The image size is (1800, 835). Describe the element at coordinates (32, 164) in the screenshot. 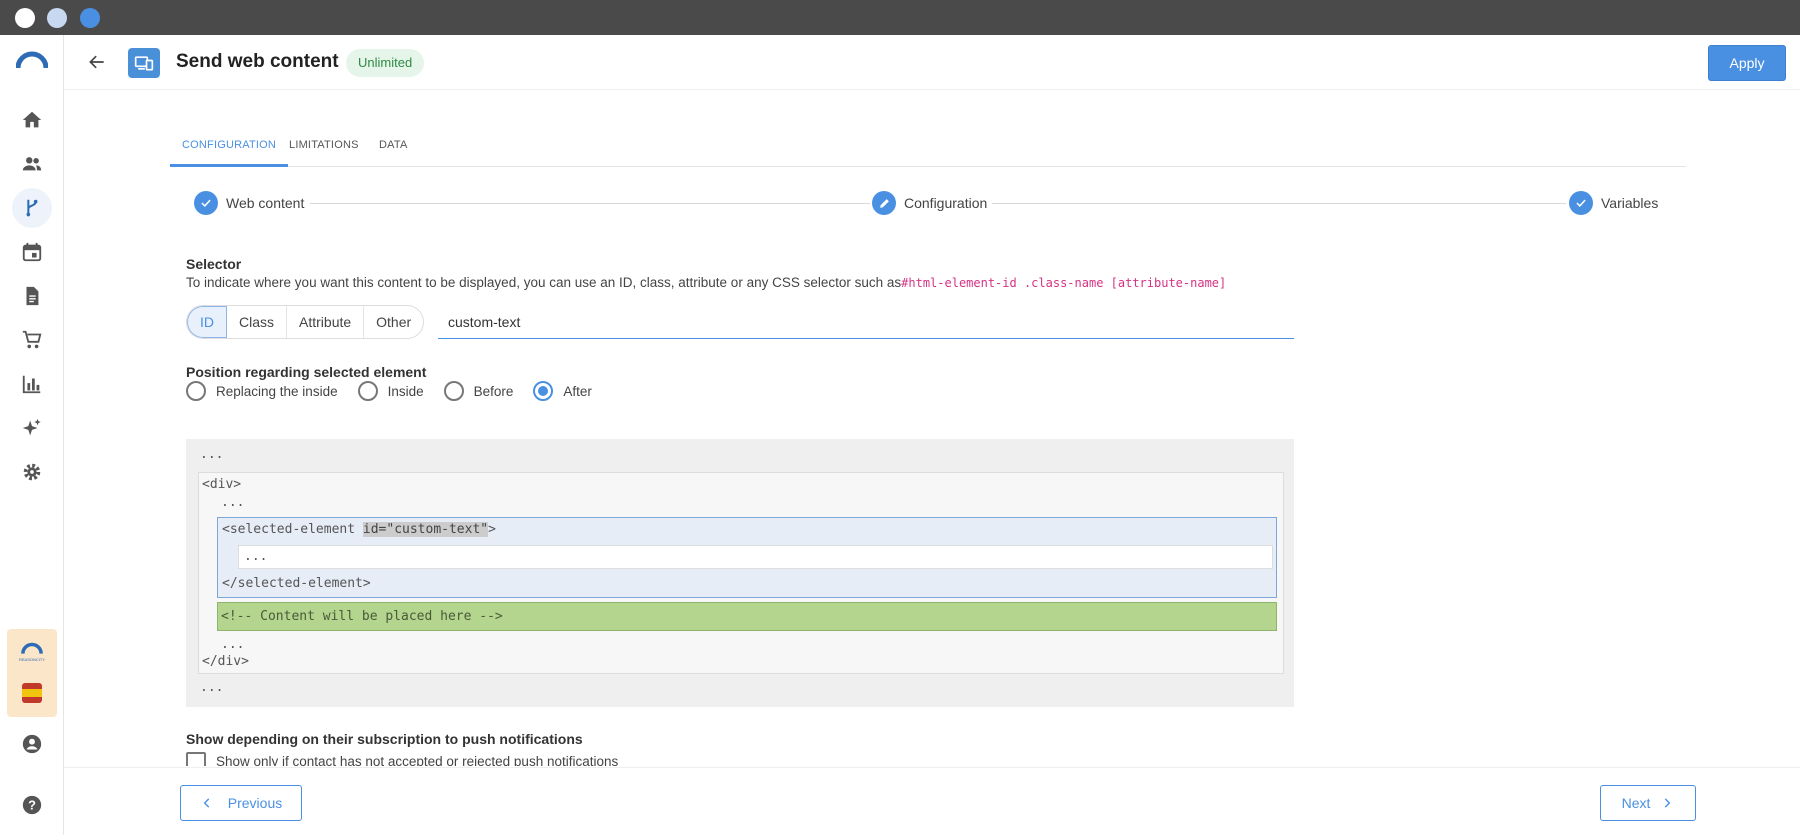

I see `sidebar-item-contacts` at that location.